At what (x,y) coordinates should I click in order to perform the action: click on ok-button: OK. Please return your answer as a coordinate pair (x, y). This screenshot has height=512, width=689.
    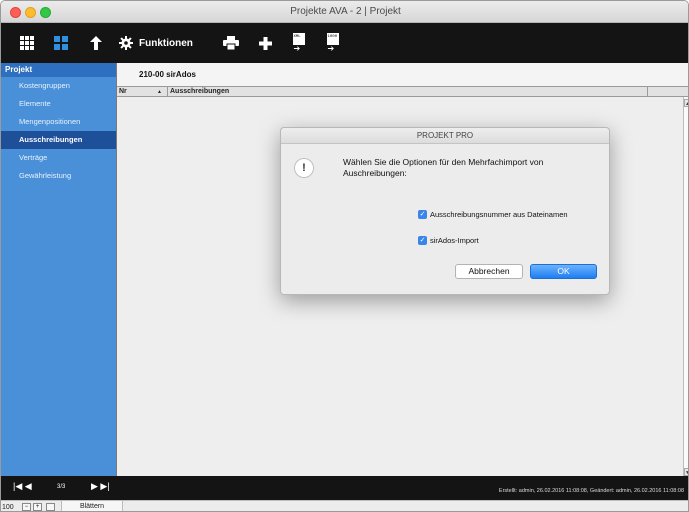
    Looking at the image, I should click on (563, 271).